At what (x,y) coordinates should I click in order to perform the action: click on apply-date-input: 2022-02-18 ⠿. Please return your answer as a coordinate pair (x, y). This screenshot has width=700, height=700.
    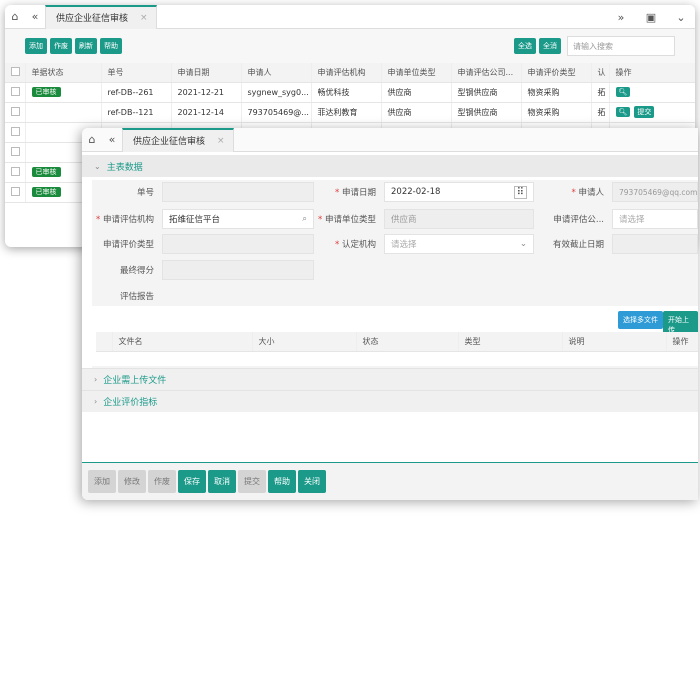
    Looking at the image, I should click on (459, 192).